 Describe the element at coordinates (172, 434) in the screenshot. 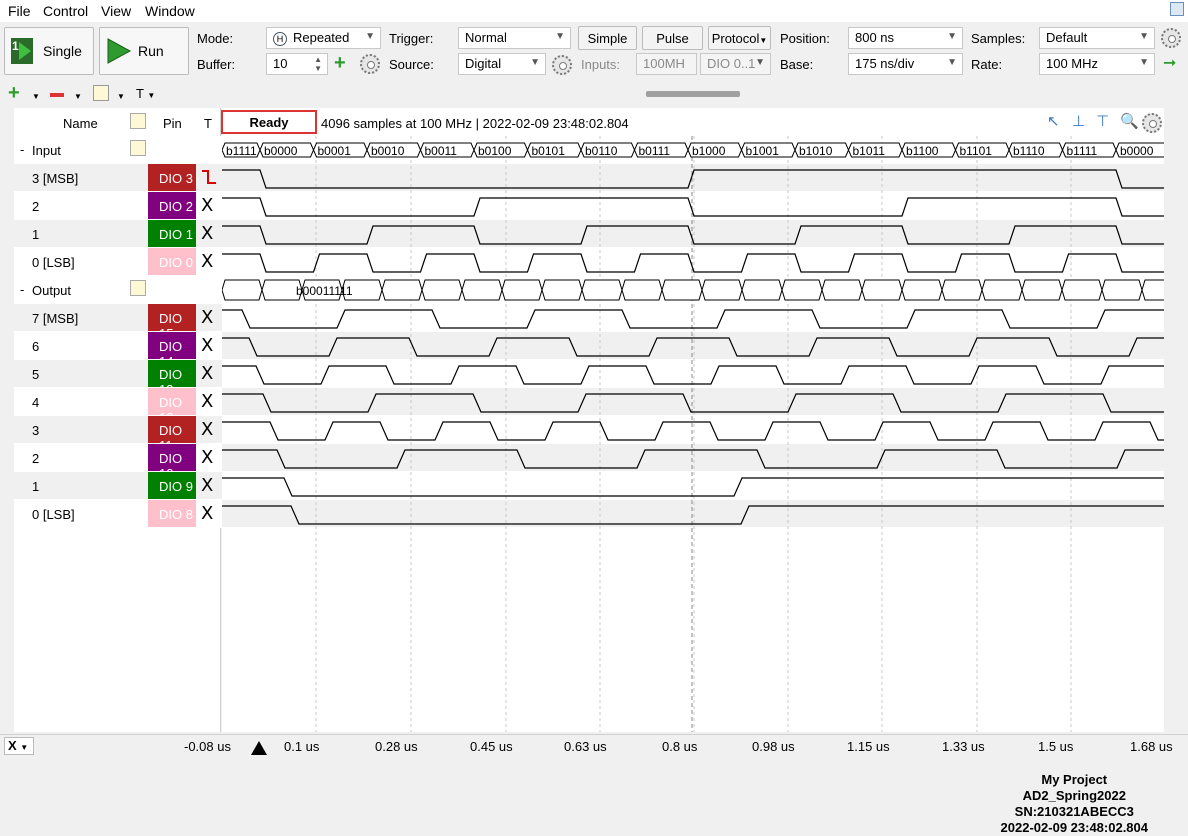

I see `pin-badge: DIO 11` at that location.